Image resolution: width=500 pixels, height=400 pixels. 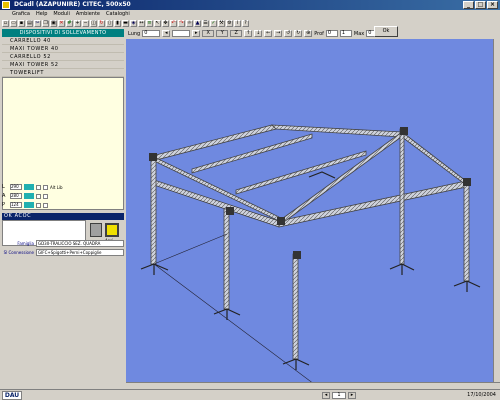 I want to click on lung-field: 0, so click(x=151, y=33).